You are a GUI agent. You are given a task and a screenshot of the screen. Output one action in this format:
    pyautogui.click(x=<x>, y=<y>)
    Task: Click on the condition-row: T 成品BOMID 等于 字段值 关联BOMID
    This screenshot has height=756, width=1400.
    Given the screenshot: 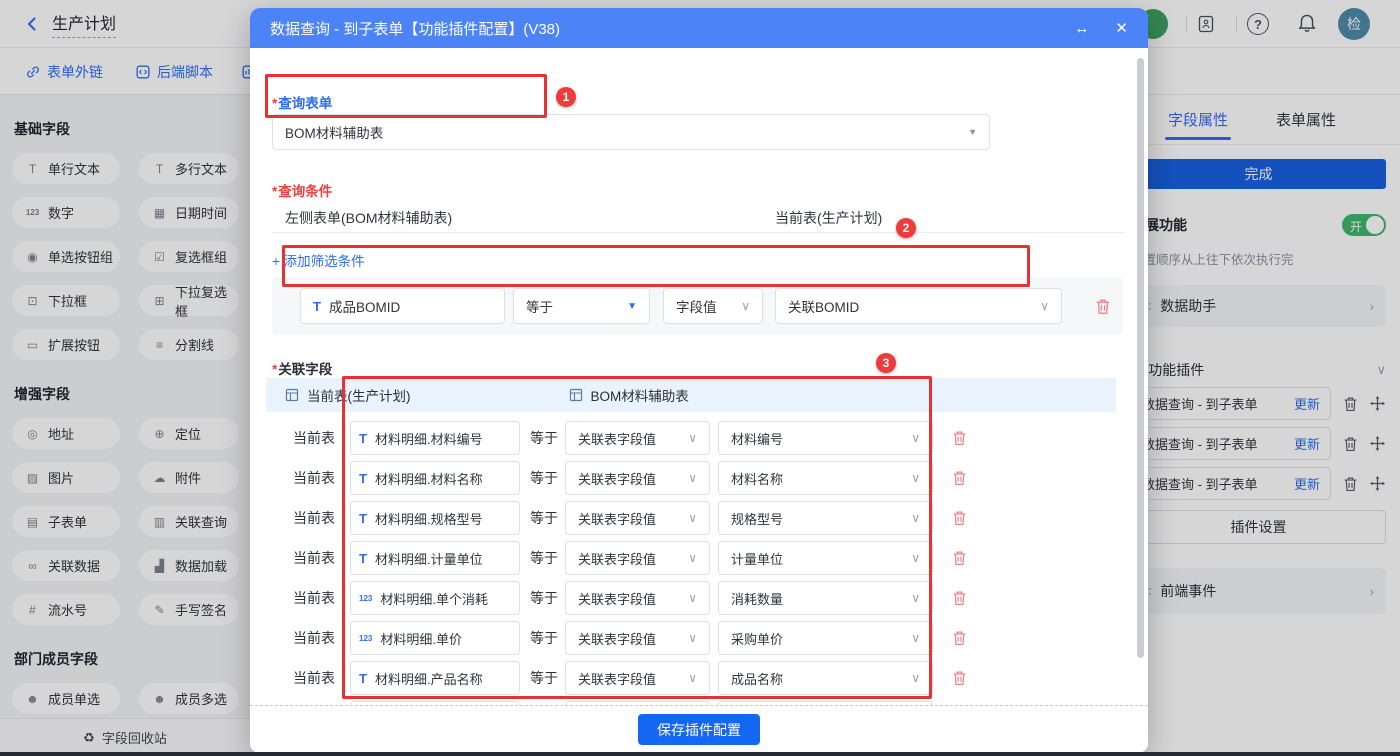 What is the action you would take?
    pyautogui.click(x=697, y=306)
    